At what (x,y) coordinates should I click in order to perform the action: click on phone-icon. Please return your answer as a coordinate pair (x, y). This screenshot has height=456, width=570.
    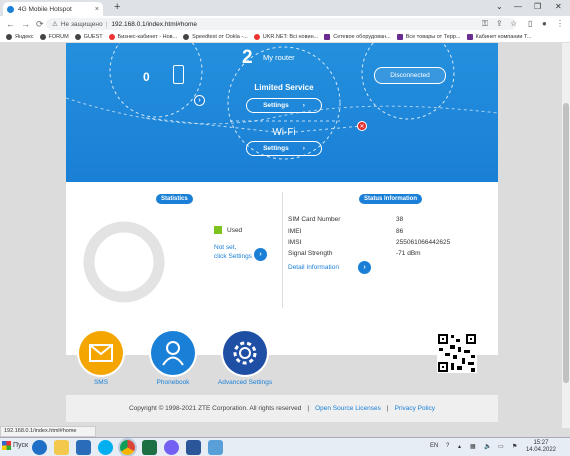
    Looking at the image, I should click on (178, 74).